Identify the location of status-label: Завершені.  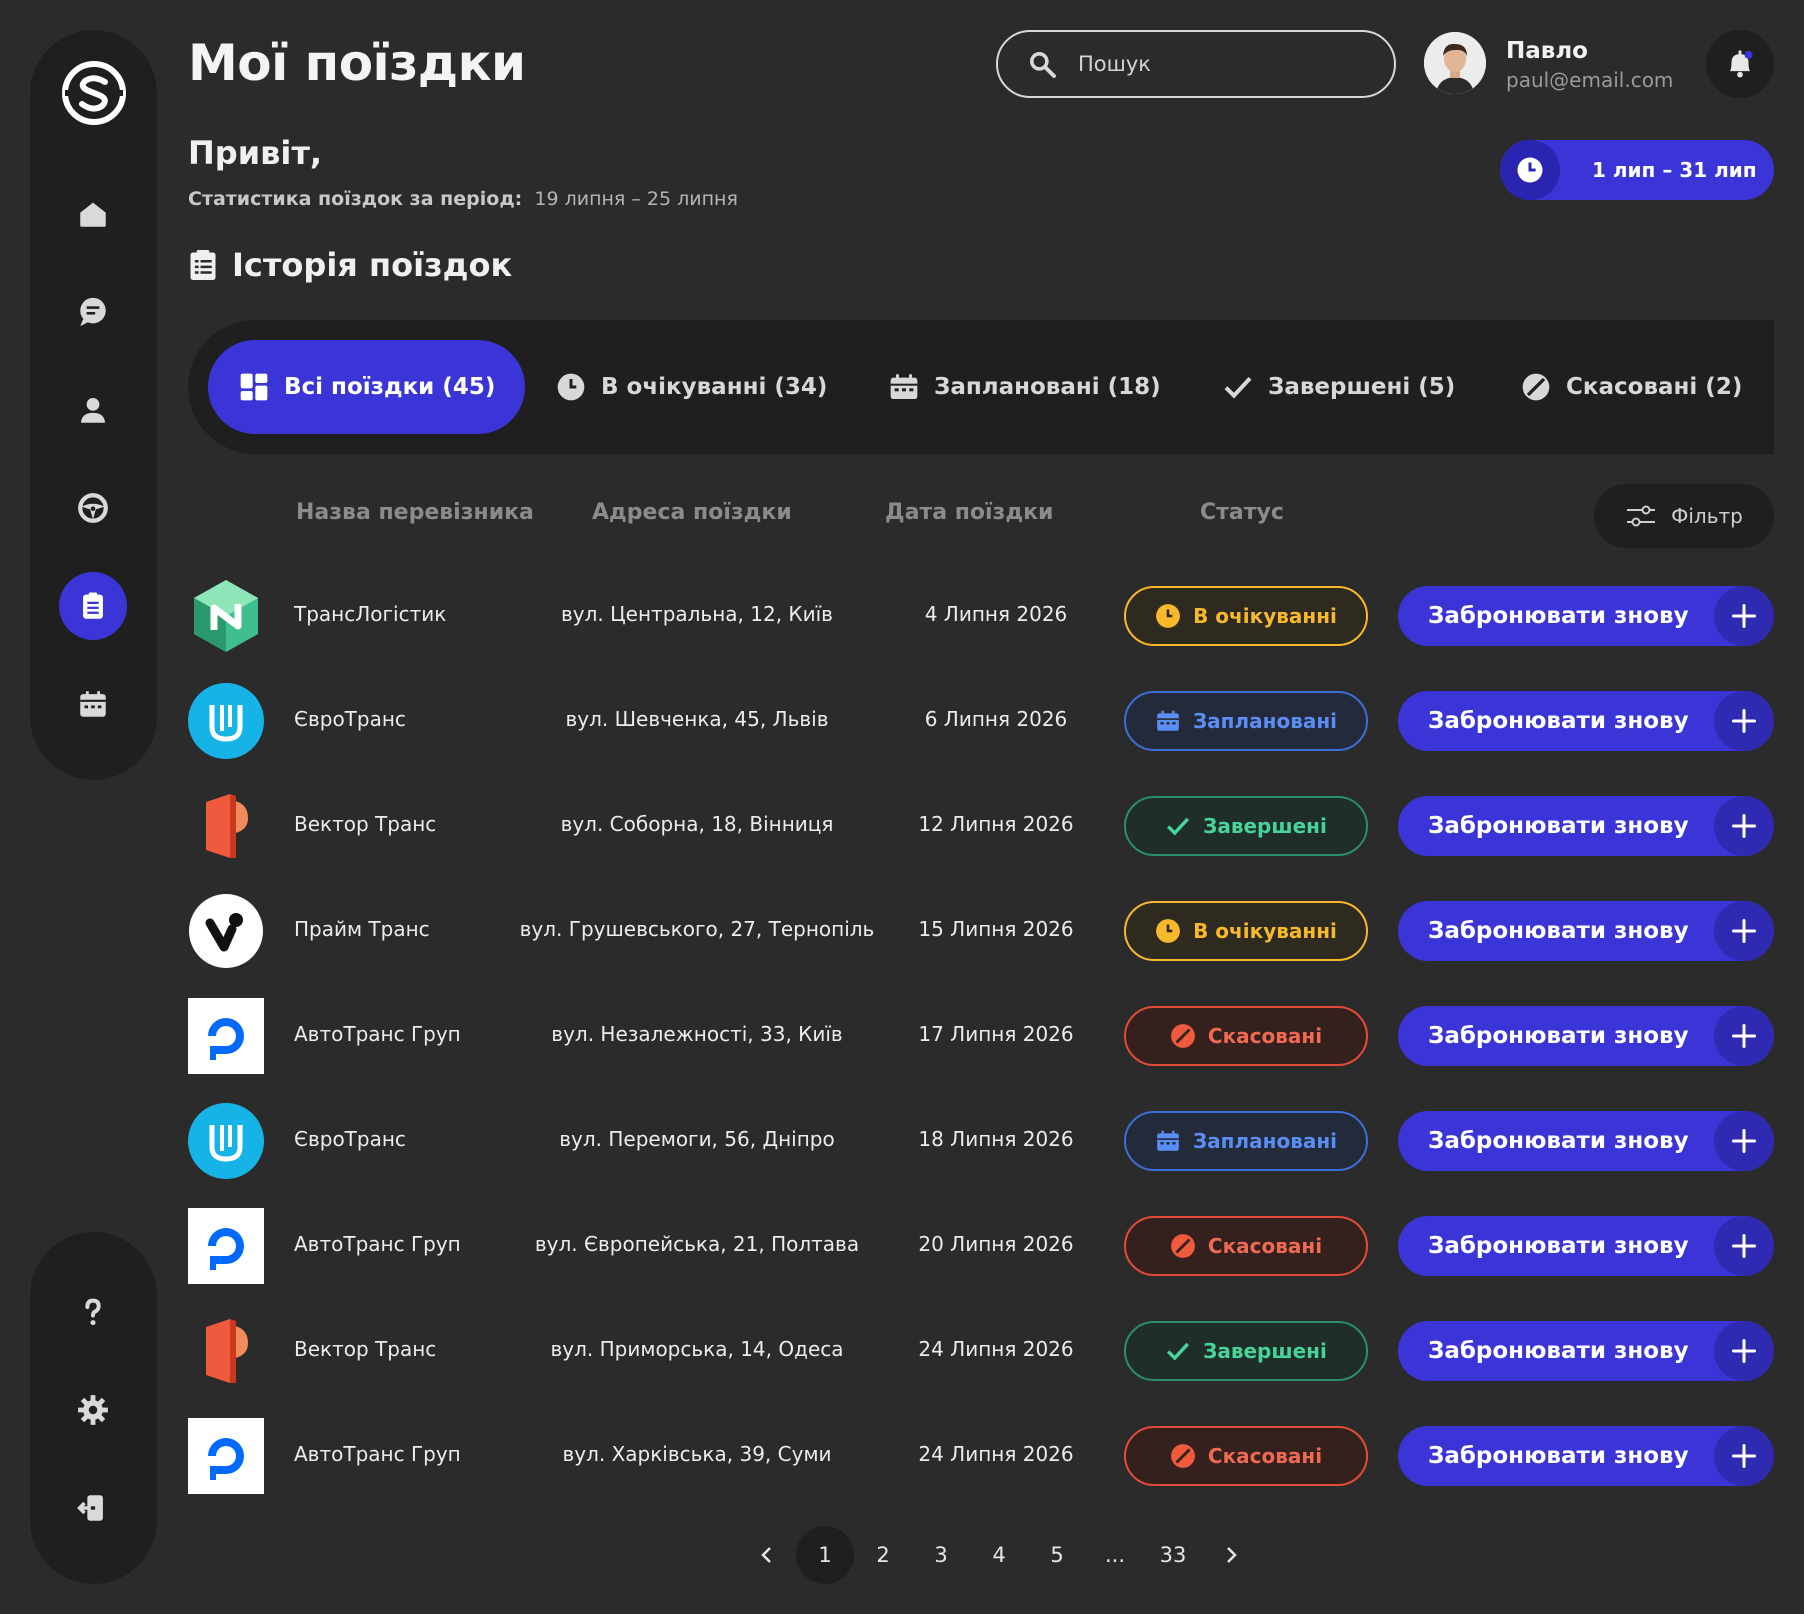
(1265, 826).